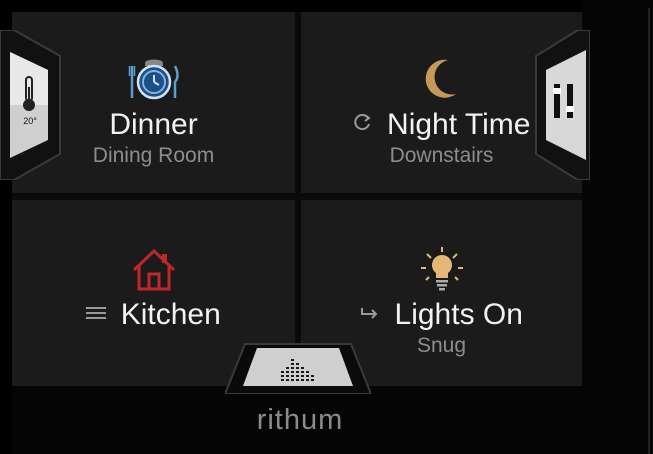  What do you see at coordinates (153, 79) in the screenshot?
I see `dinner-plate-icon` at bounding box center [153, 79].